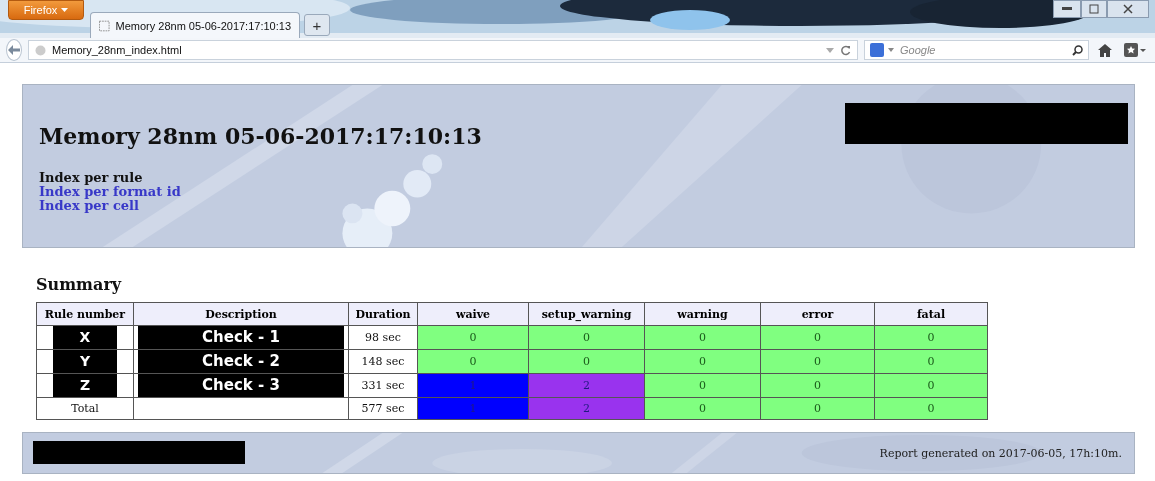 This screenshot has width=1155, height=481. Describe the element at coordinates (586, 385) in the screenshot. I see `count-cell: 2` at that location.